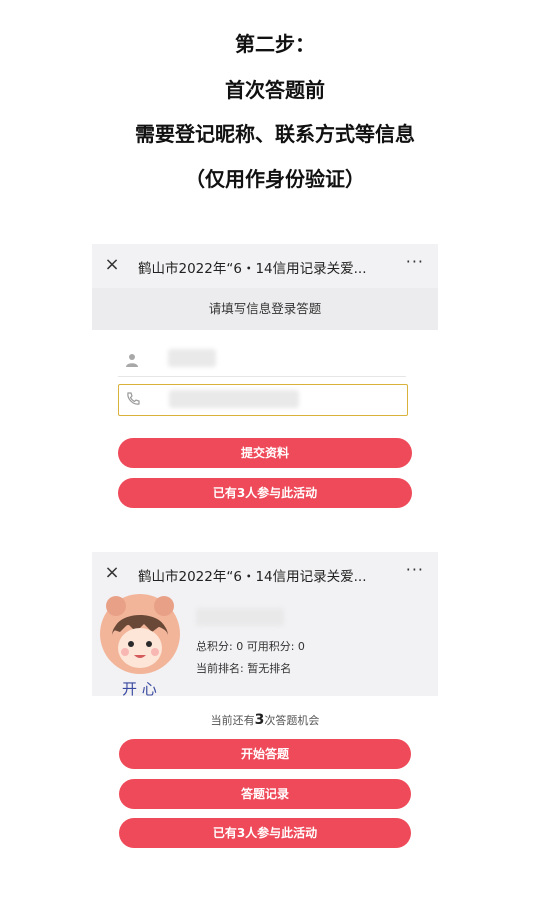  I want to click on remaining-chances: 当前还有3次答题机会, so click(265, 720).